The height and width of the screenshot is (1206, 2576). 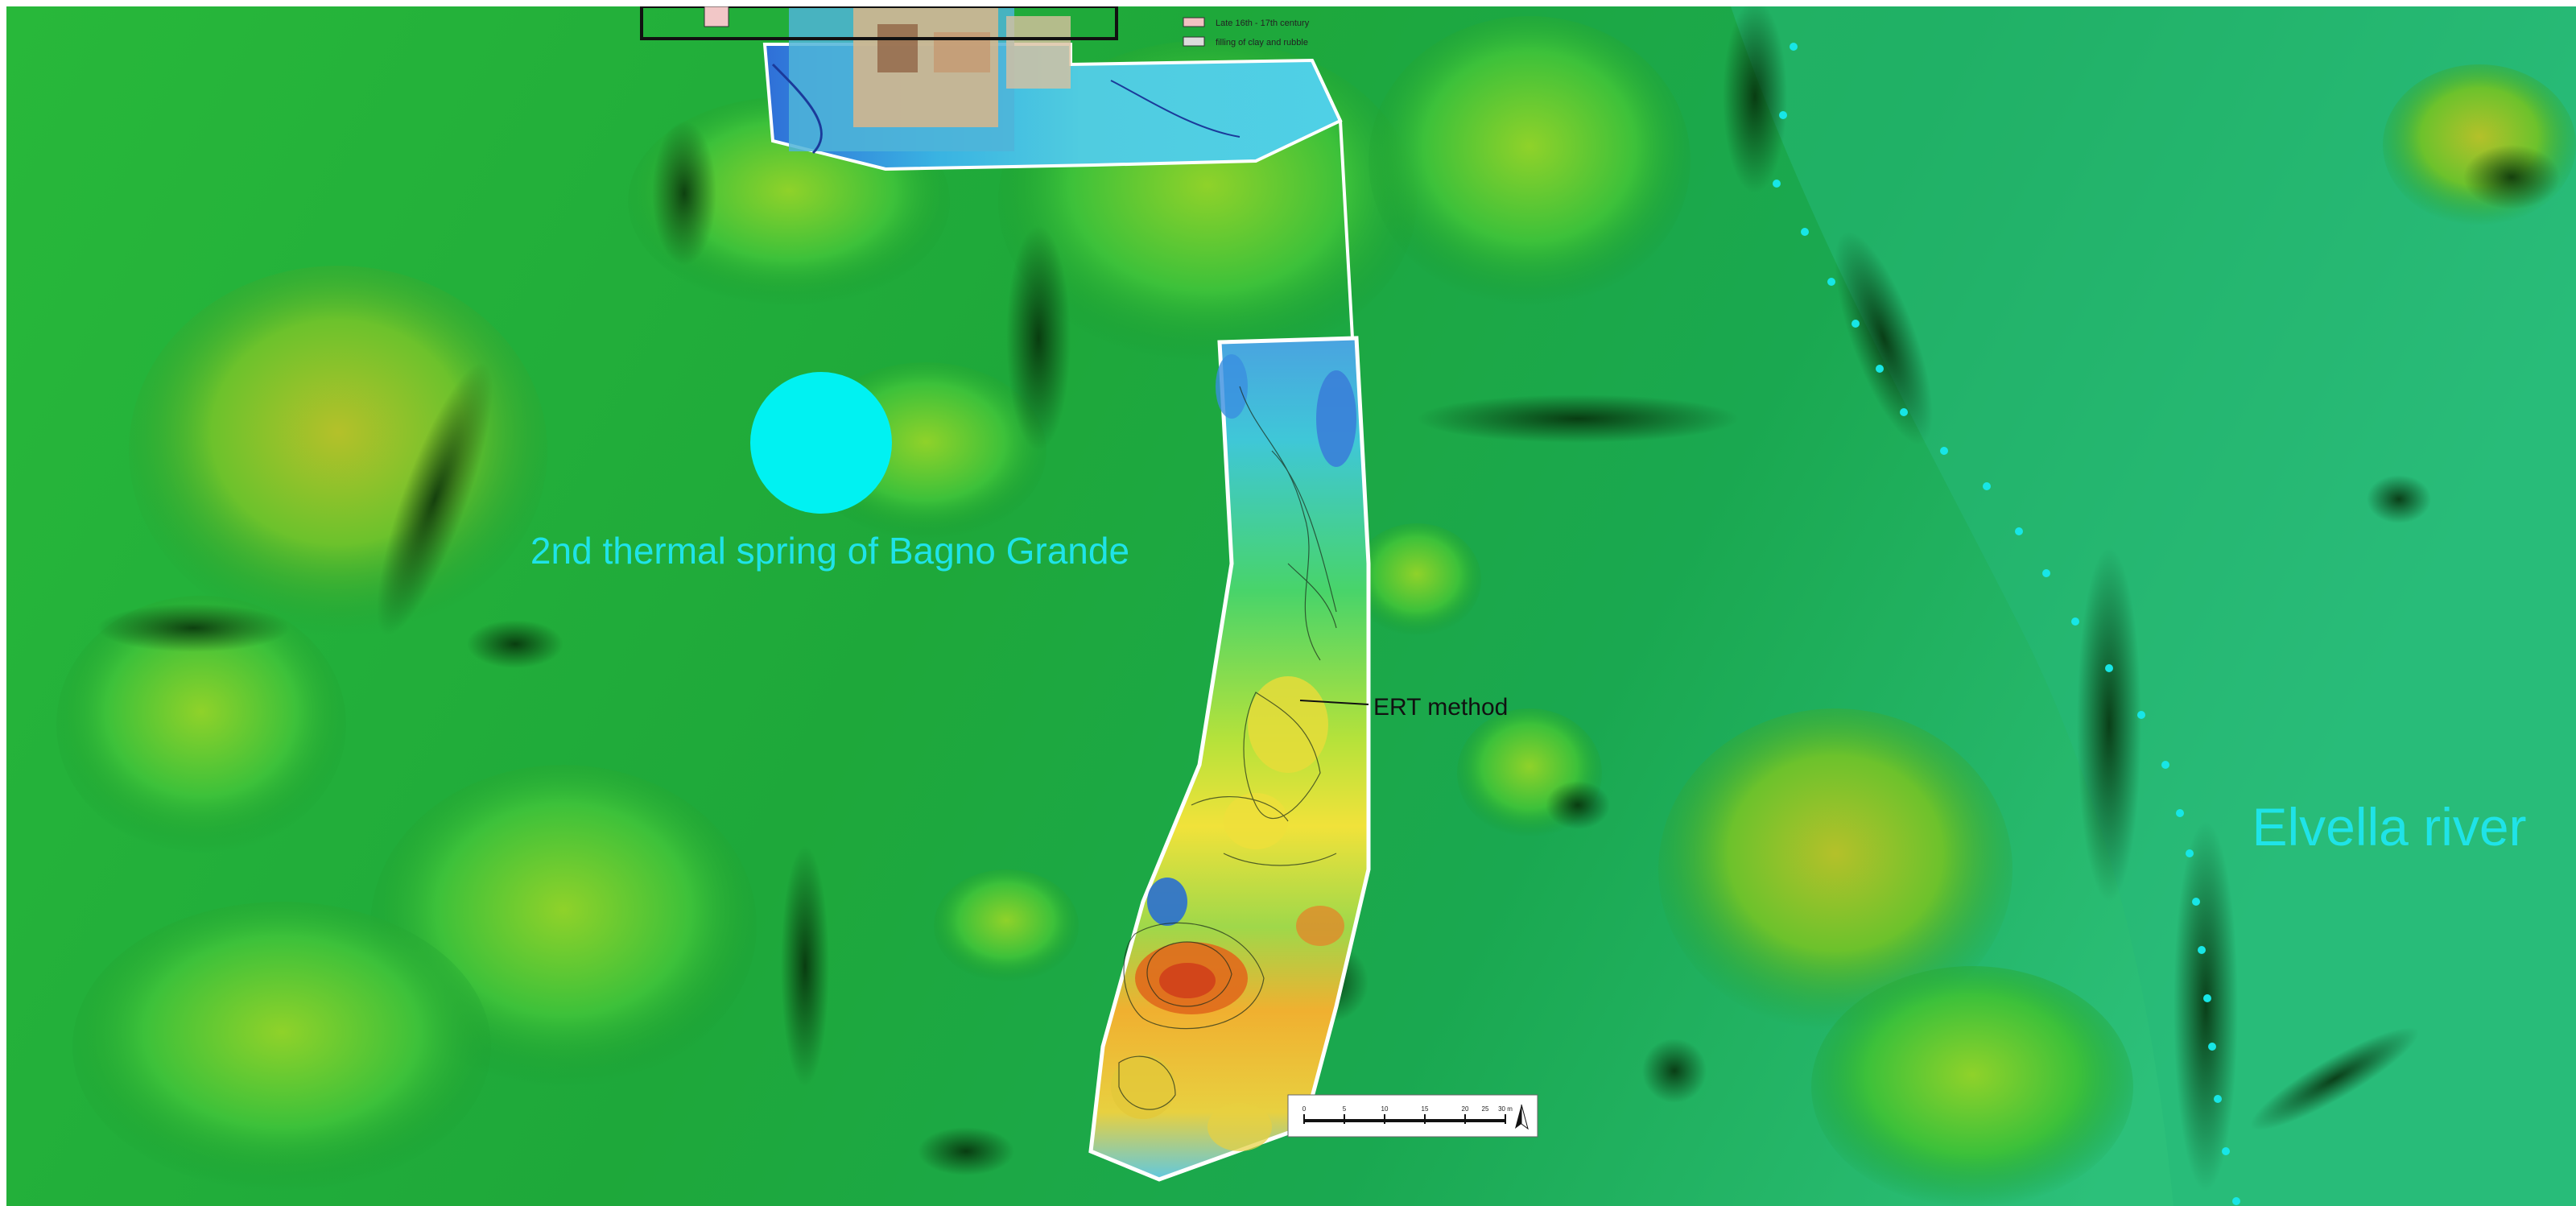 I want to click on river-label: Elvella river, so click(x=2389, y=827).